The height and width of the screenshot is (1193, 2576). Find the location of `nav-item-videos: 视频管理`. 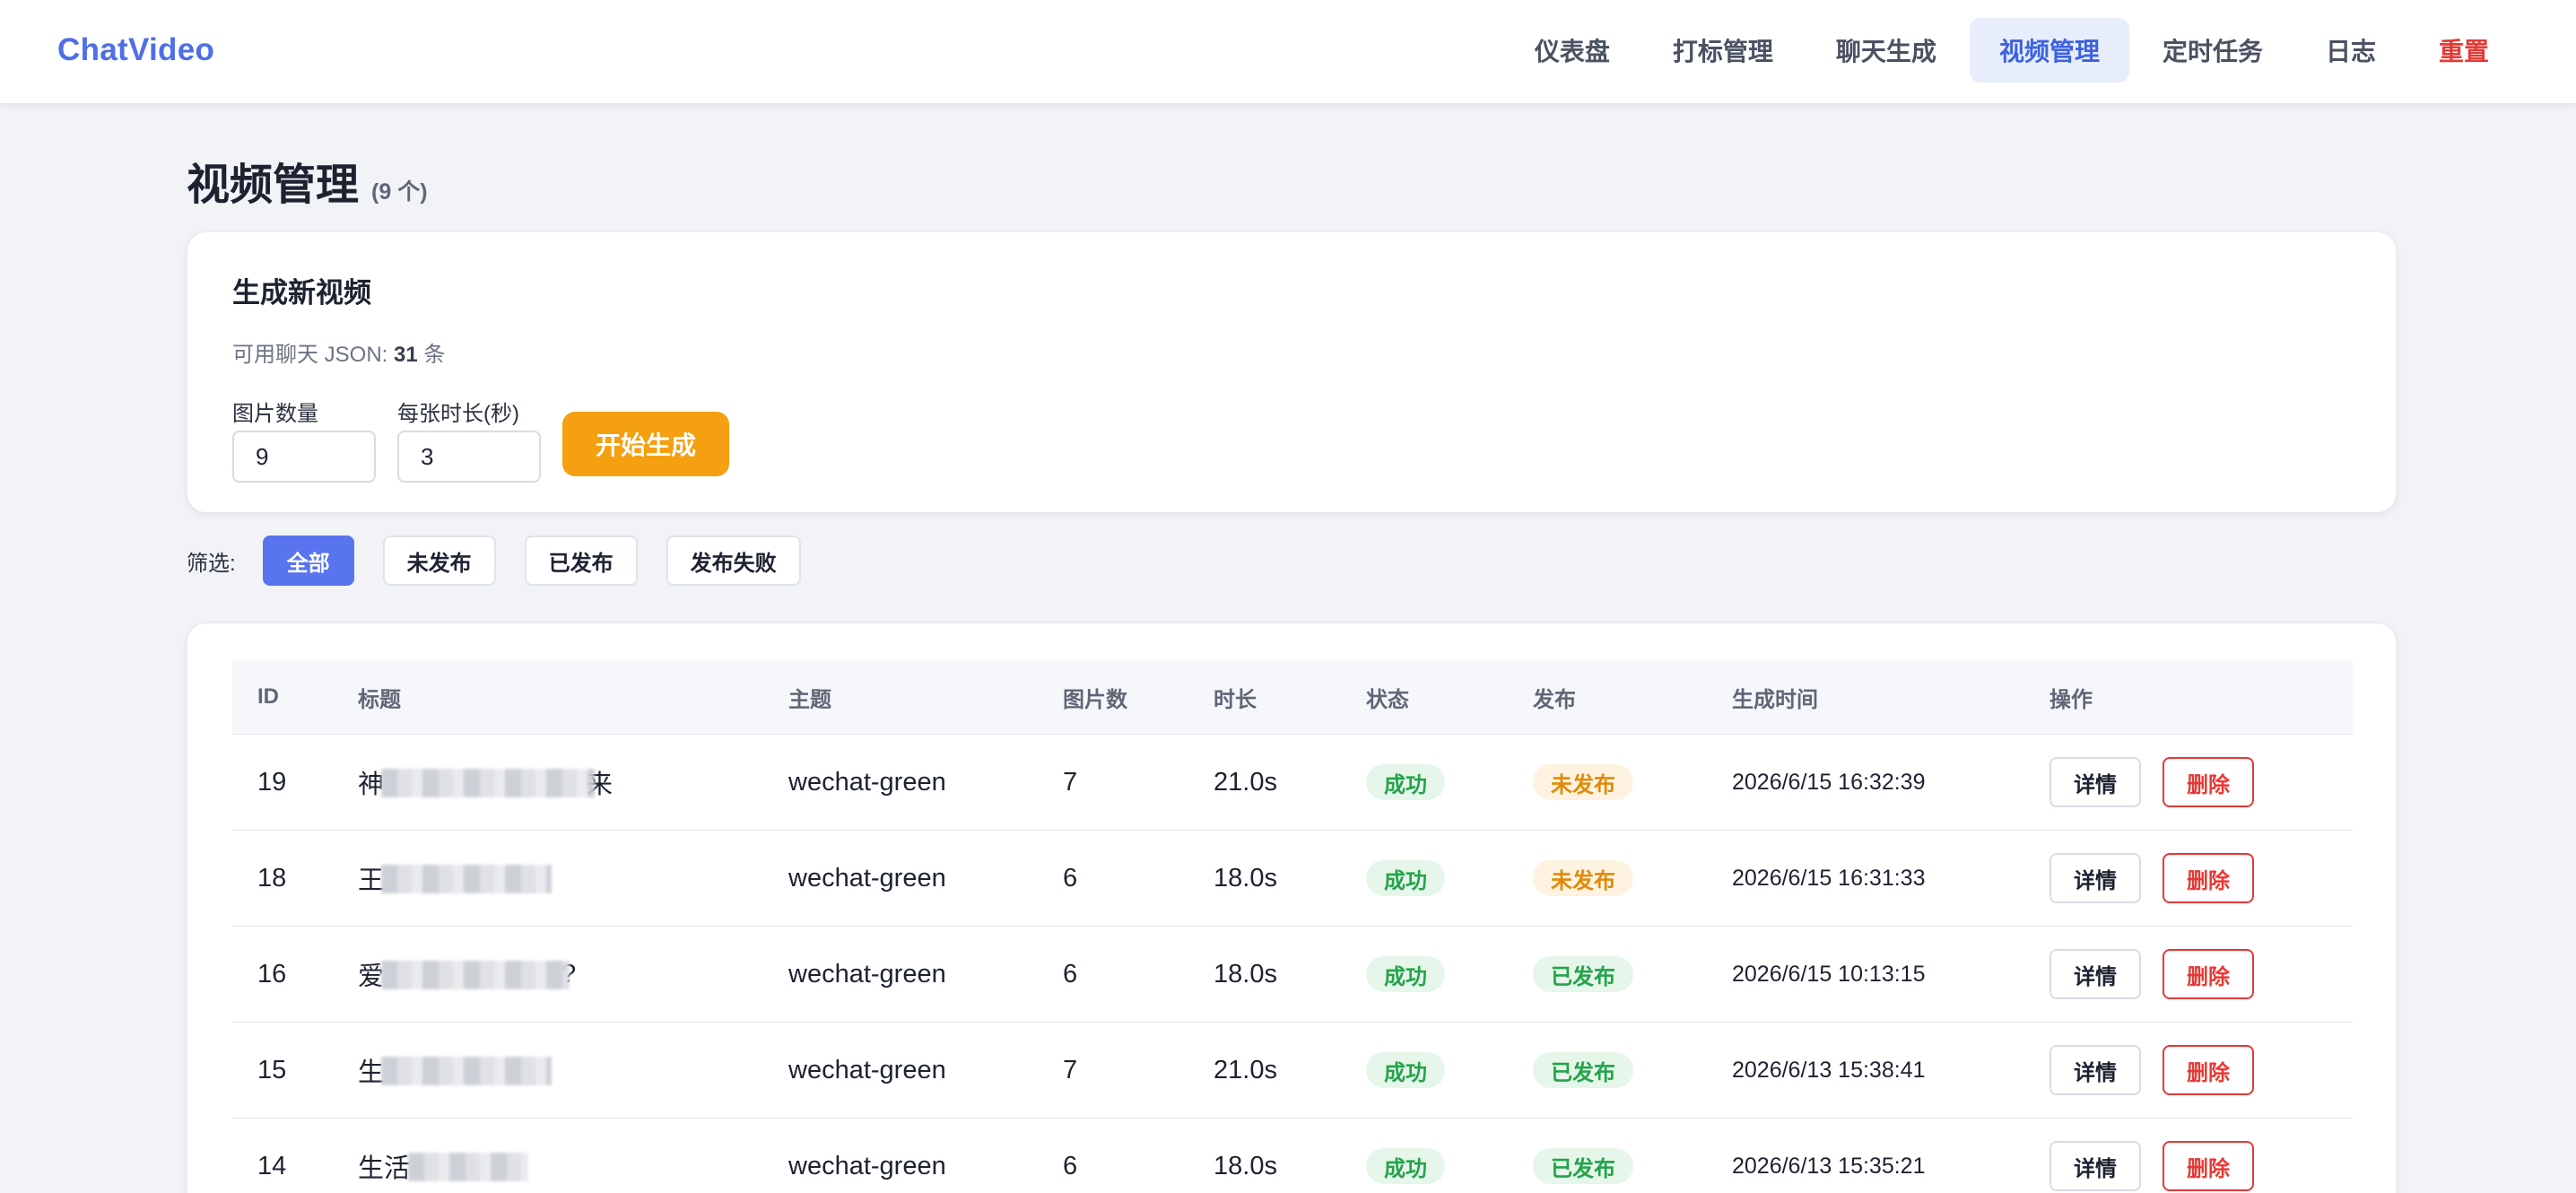

nav-item-videos: 视频管理 is located at coordinates (2049, 51).